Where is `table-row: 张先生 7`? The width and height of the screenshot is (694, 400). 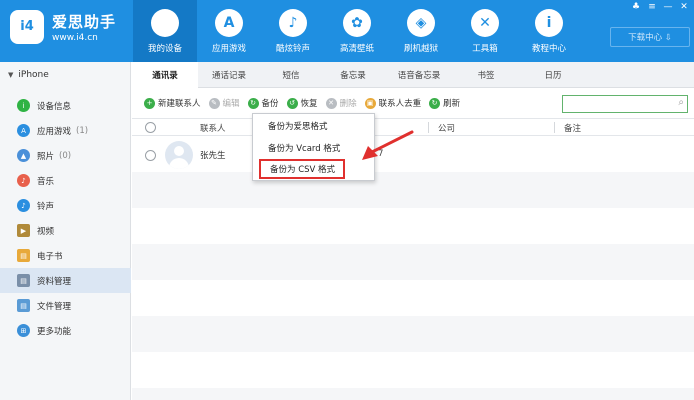 table-row: 张先生 7 is located at coordinates (413, 154).